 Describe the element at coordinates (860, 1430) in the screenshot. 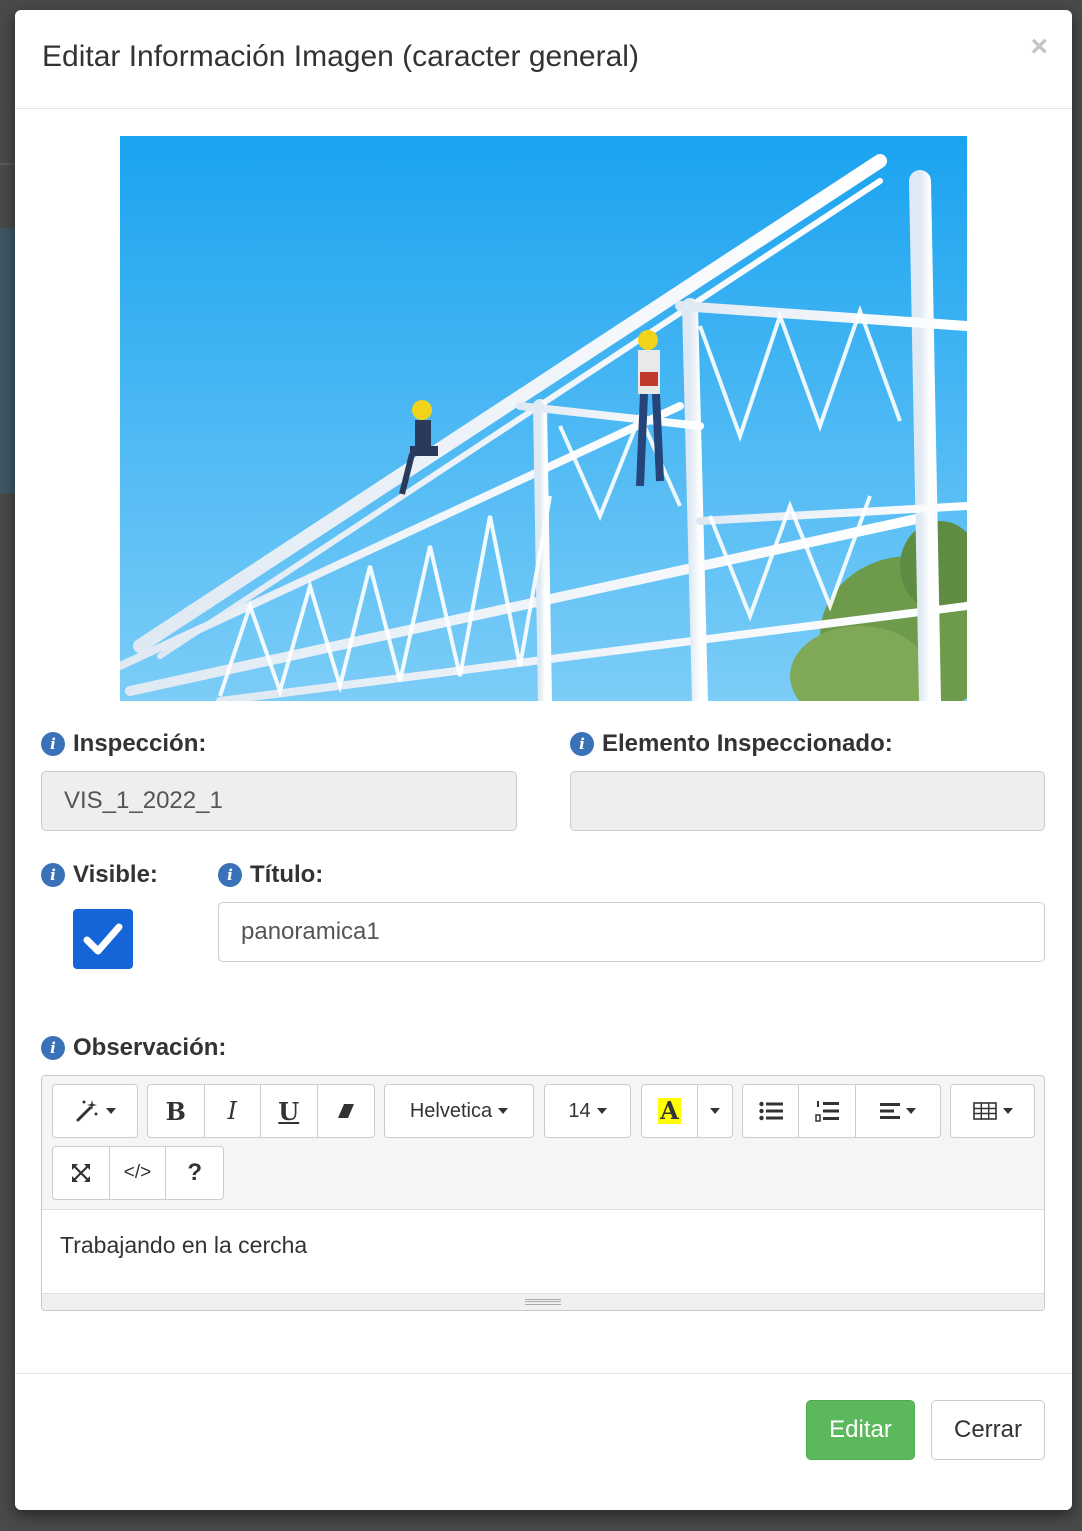

I see `edit-button: Editar` at that location.